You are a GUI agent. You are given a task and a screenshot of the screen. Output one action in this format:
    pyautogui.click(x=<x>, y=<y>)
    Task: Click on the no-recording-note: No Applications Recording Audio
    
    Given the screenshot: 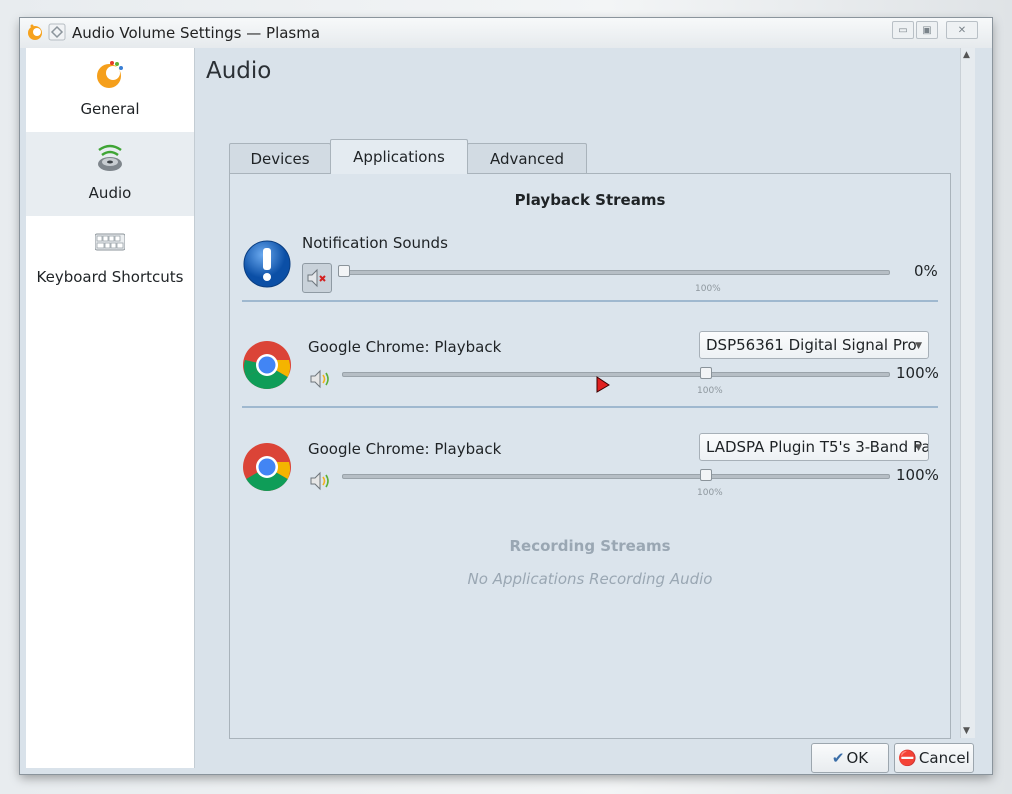 What is the action you would take?
    pyautogui.click(x=590, y=579)
    